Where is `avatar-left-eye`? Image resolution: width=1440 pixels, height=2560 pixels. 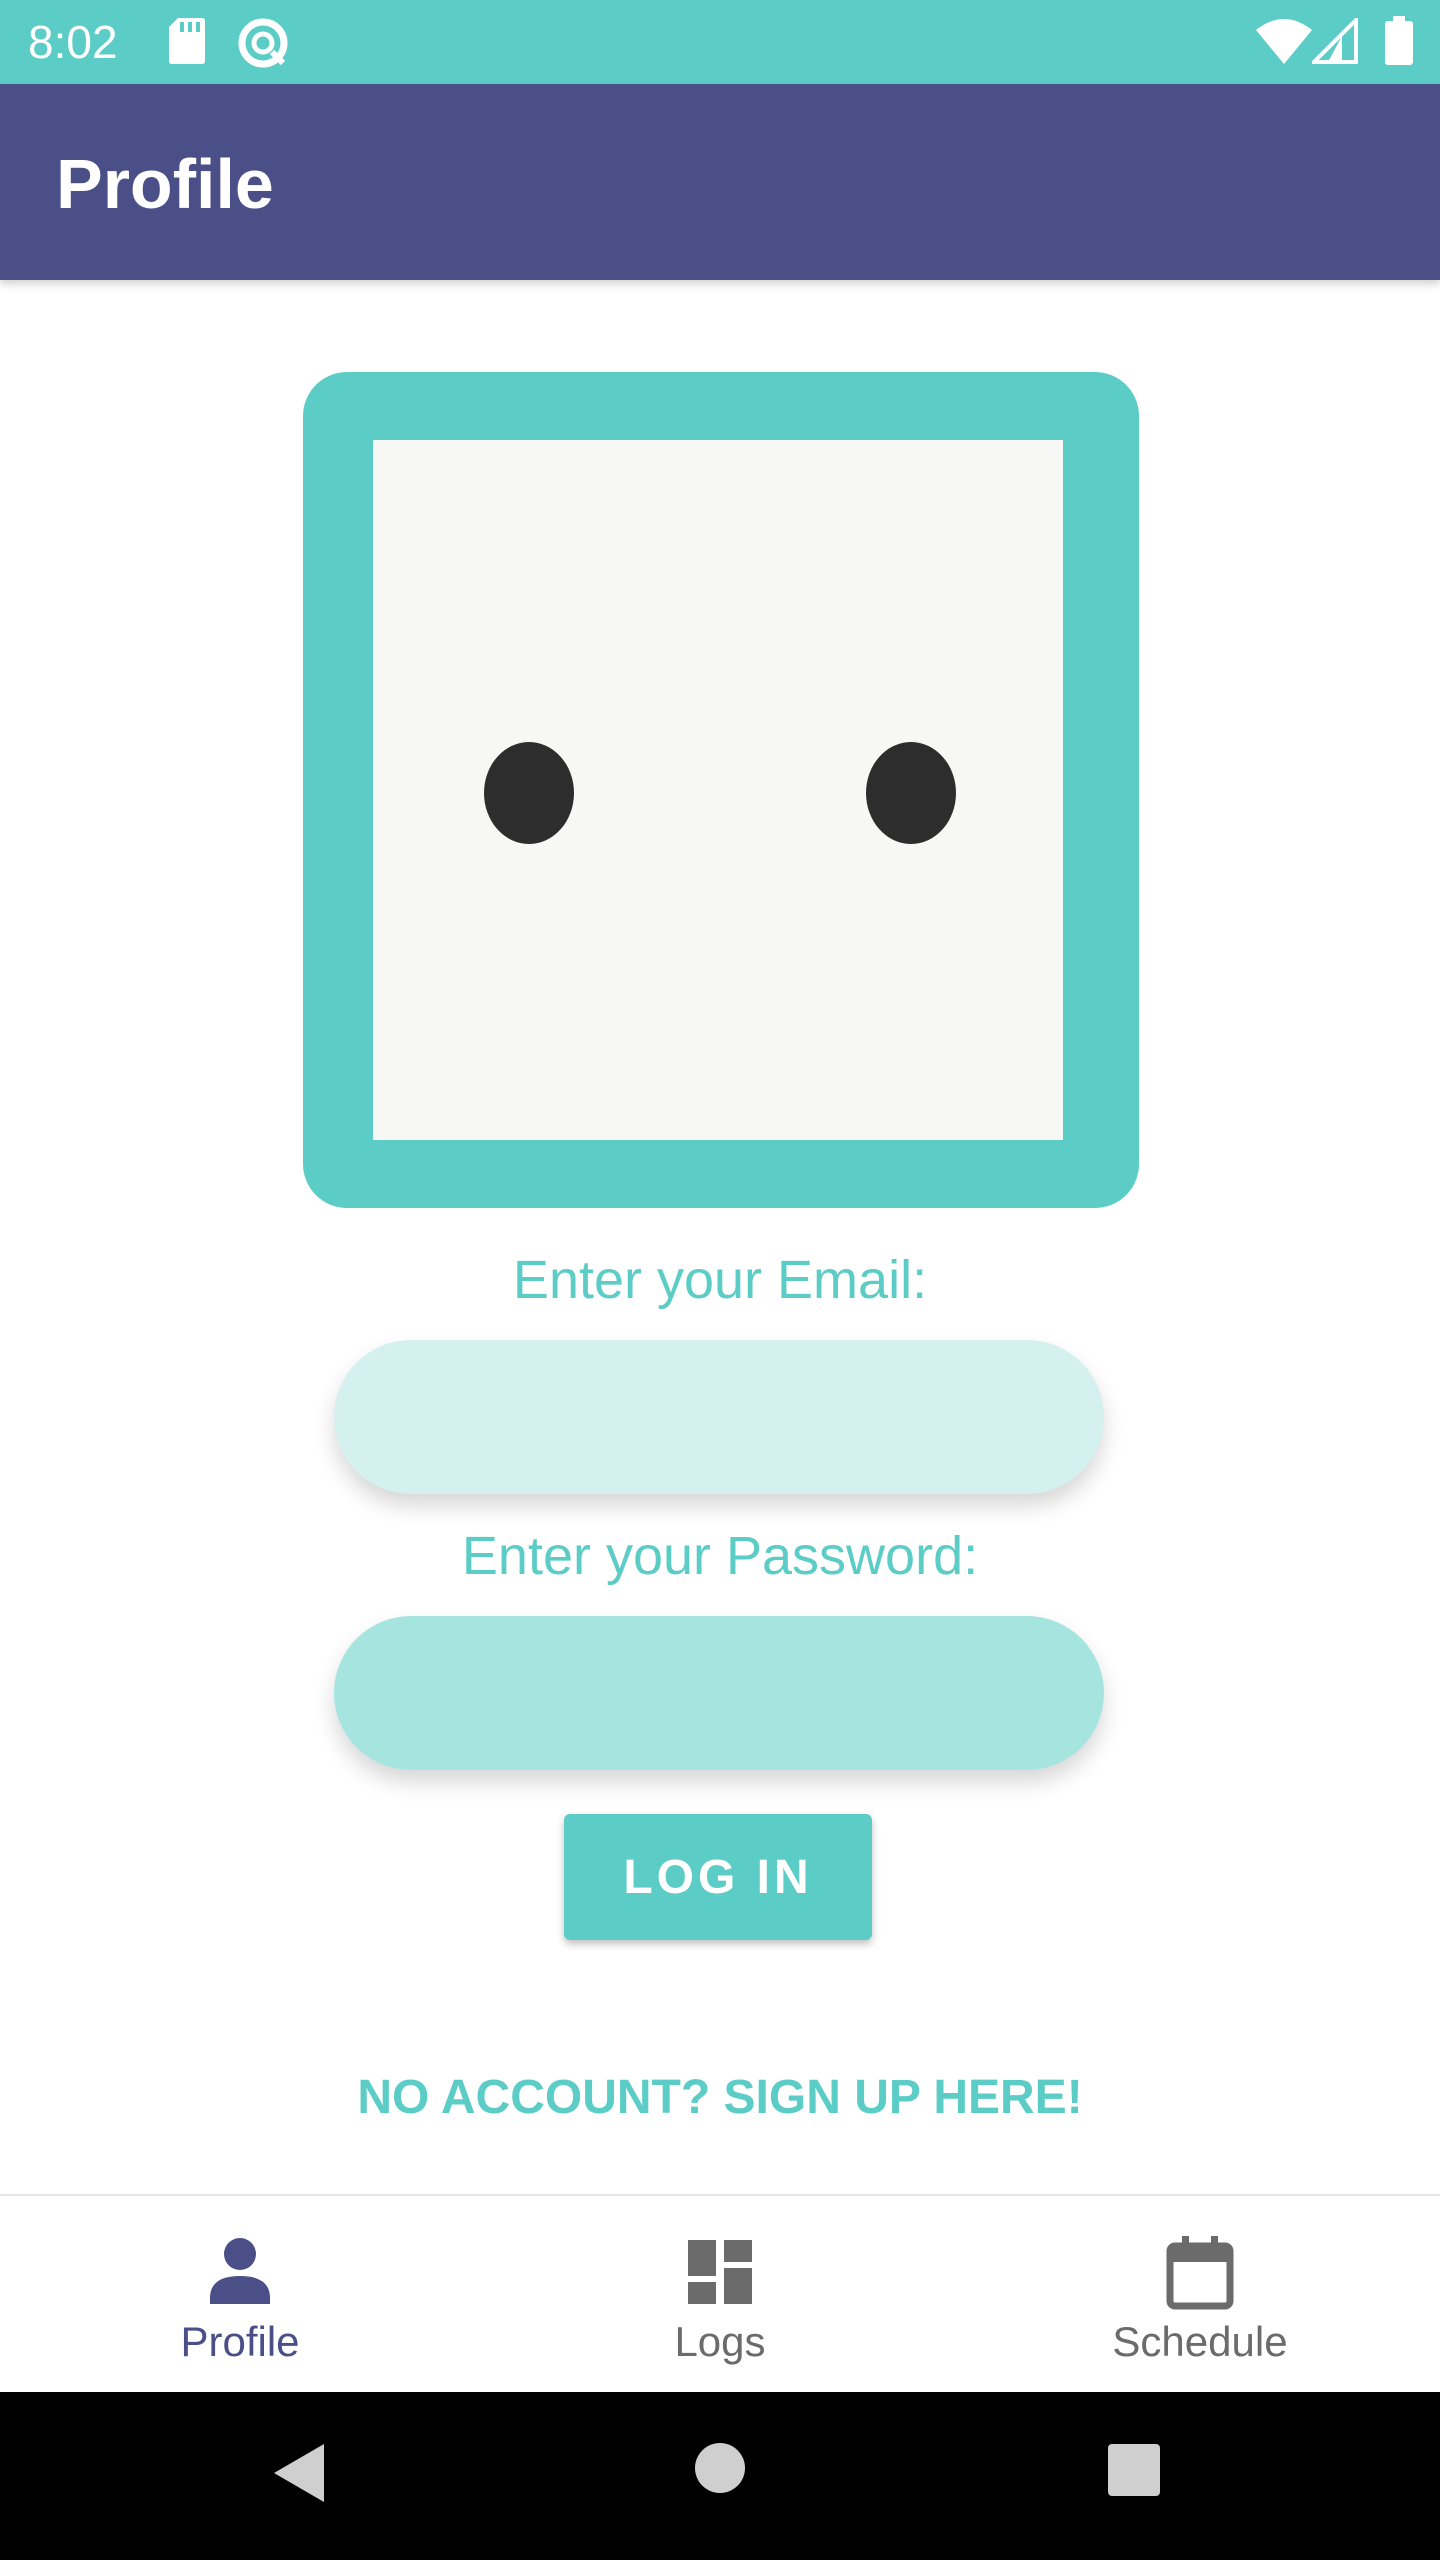 avatar-left-eye is located at coordinates (529, 793).